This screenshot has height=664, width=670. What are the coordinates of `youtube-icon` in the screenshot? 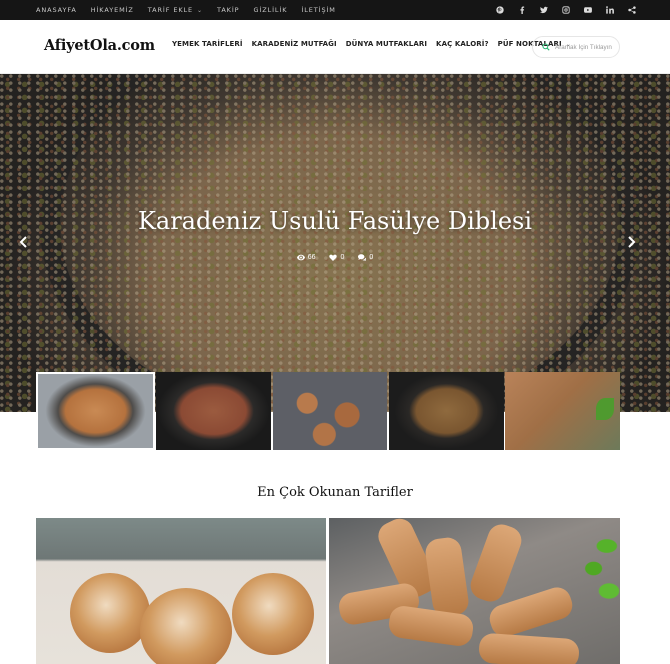 It's located at (587, 10).